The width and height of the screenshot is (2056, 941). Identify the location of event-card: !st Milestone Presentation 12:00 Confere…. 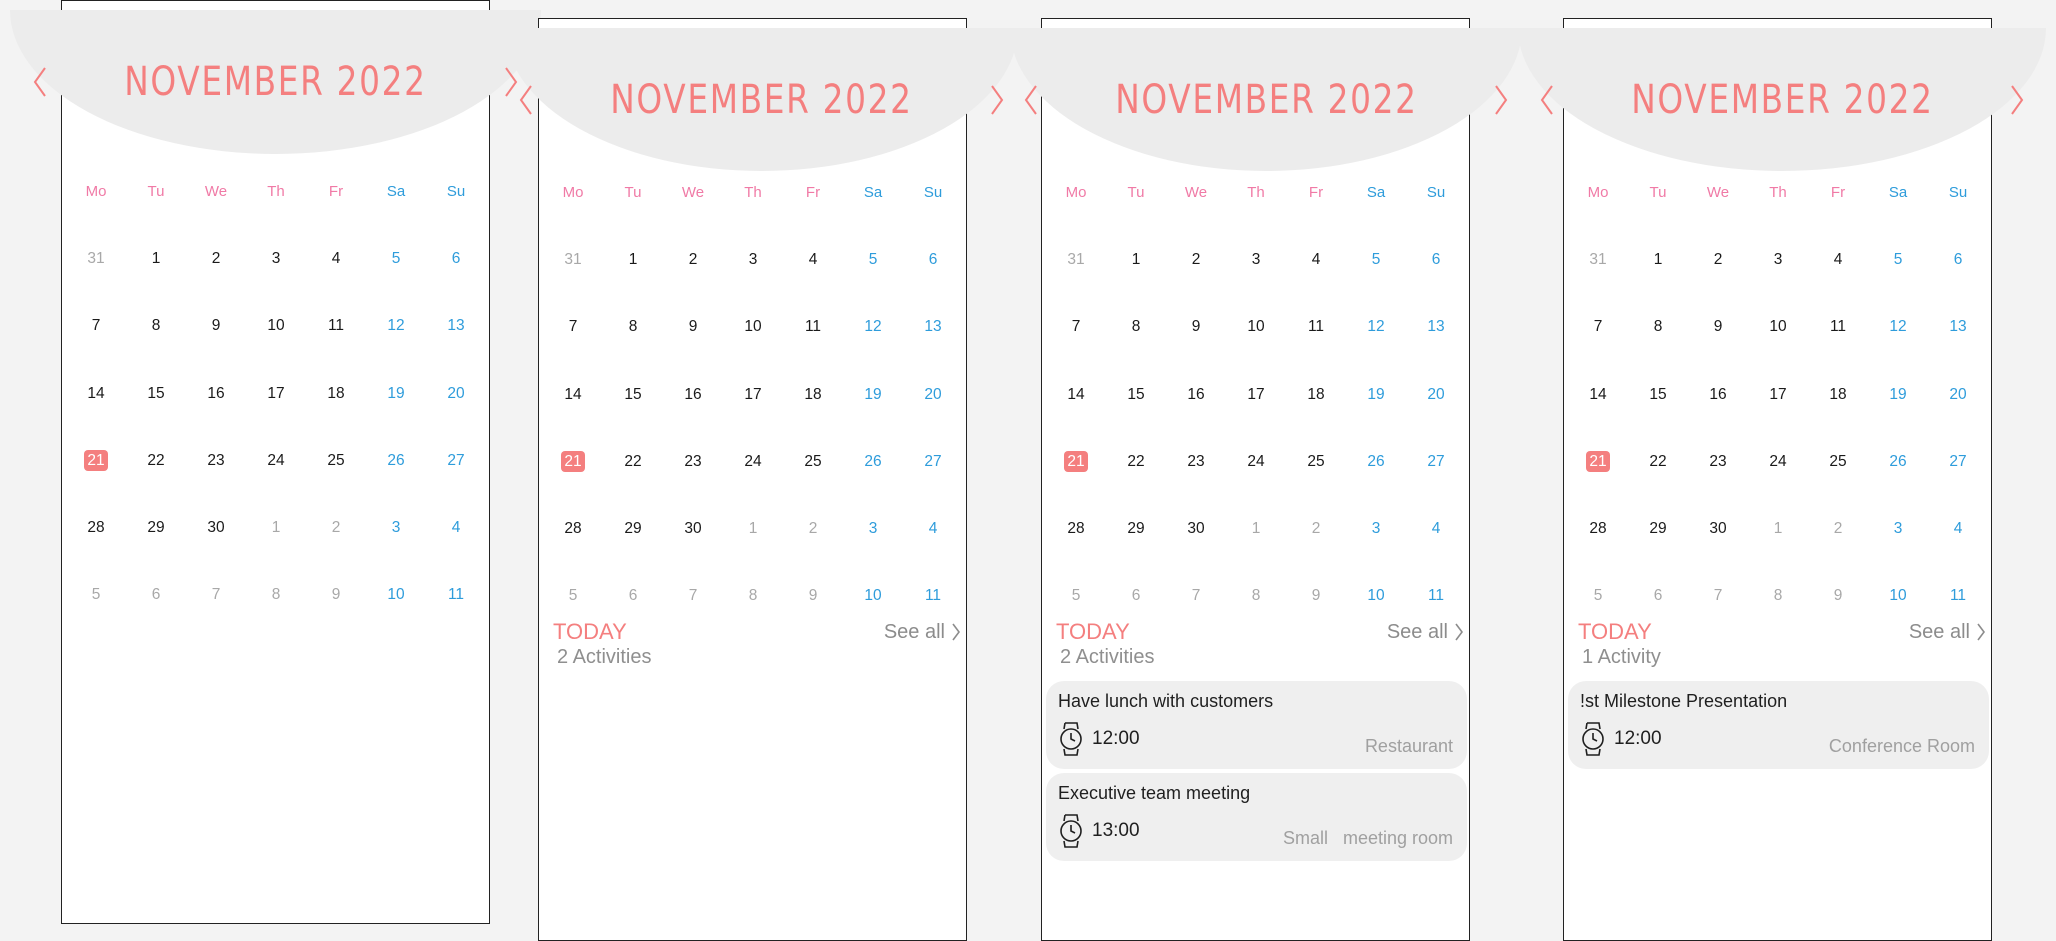
(1778, 725).